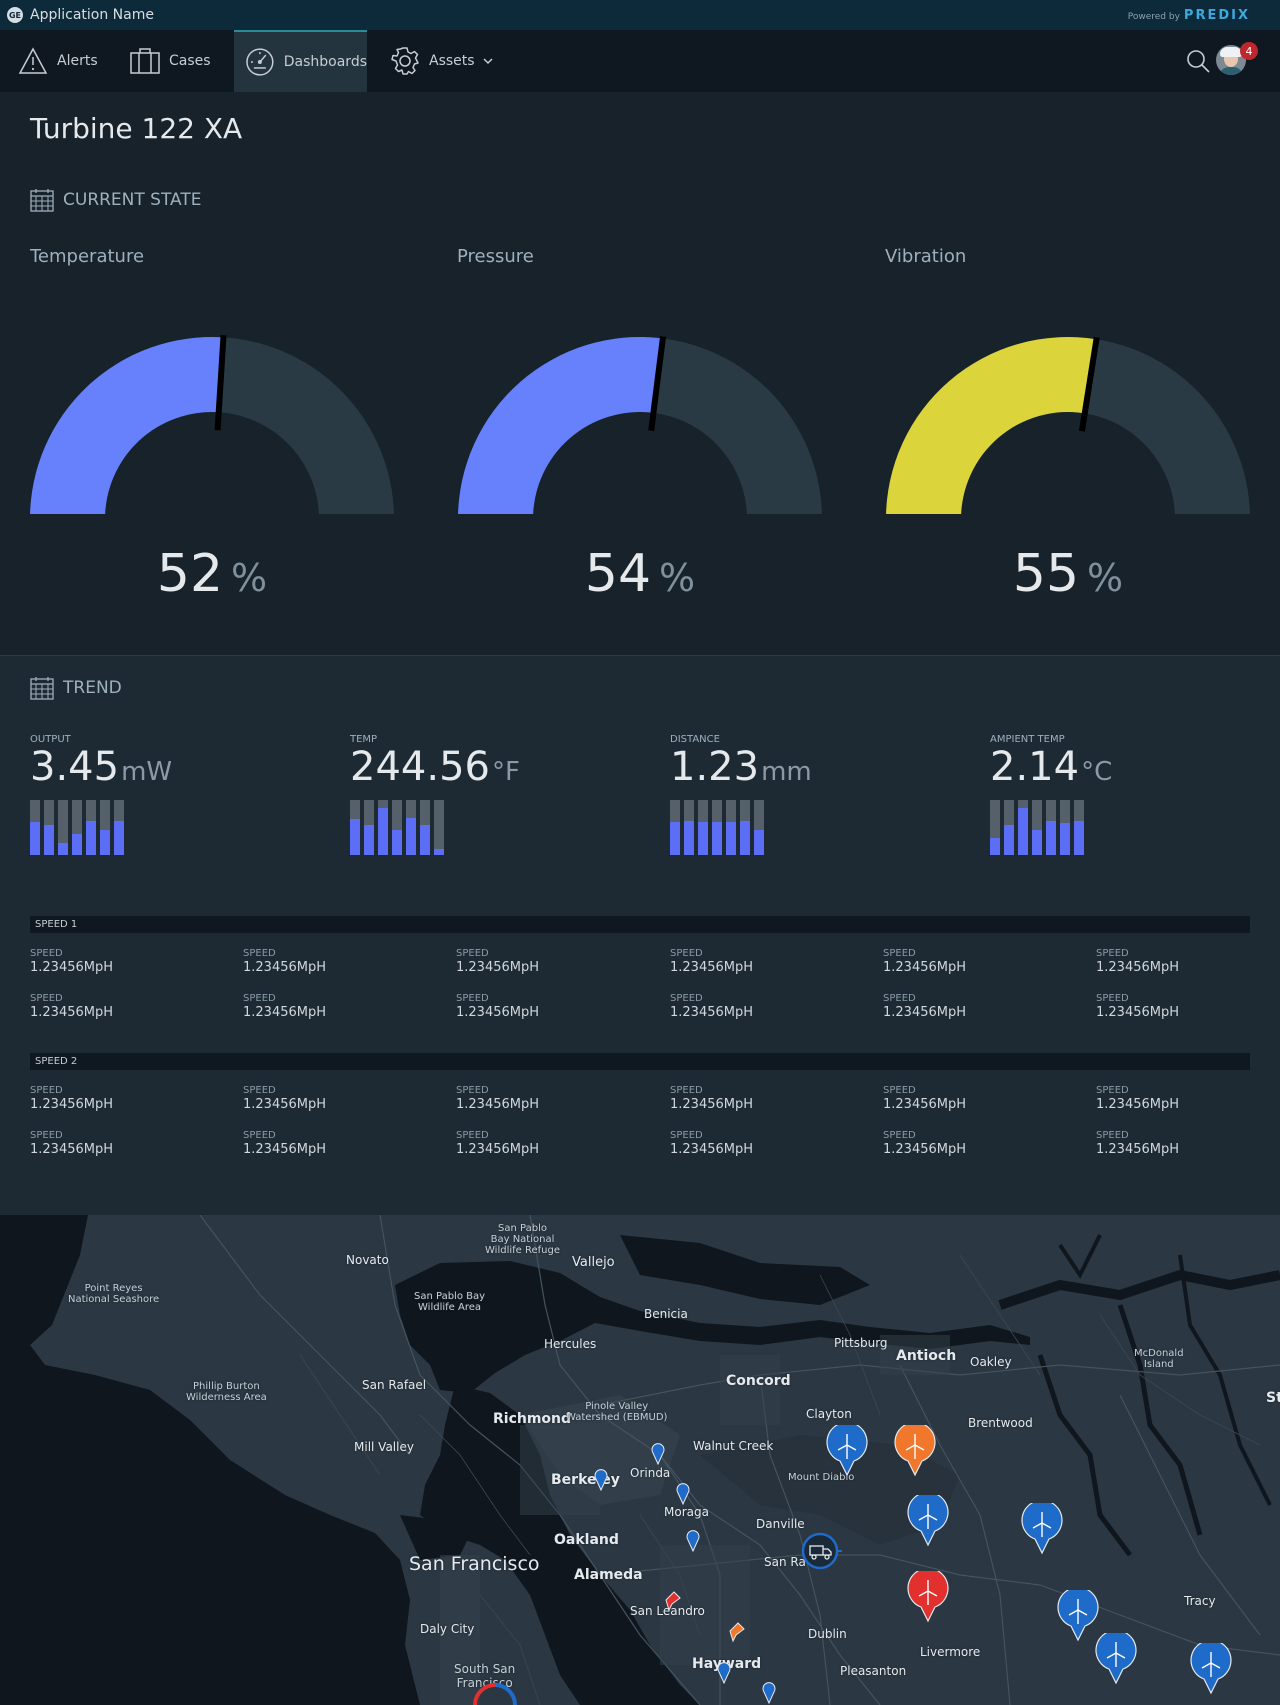  What do you see at coordinates (928, 1597) in the screenshot?
I see `turbine-pin-red` at bounding box center [928, 1597].